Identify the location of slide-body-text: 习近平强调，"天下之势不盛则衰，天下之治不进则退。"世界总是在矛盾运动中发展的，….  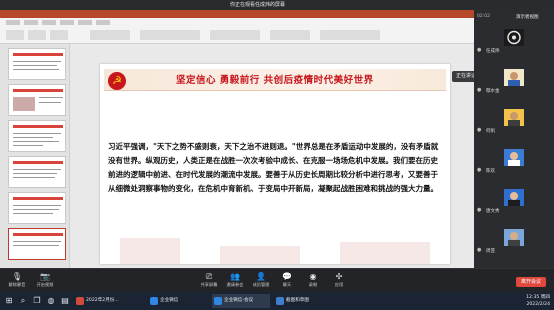
(273, 167).